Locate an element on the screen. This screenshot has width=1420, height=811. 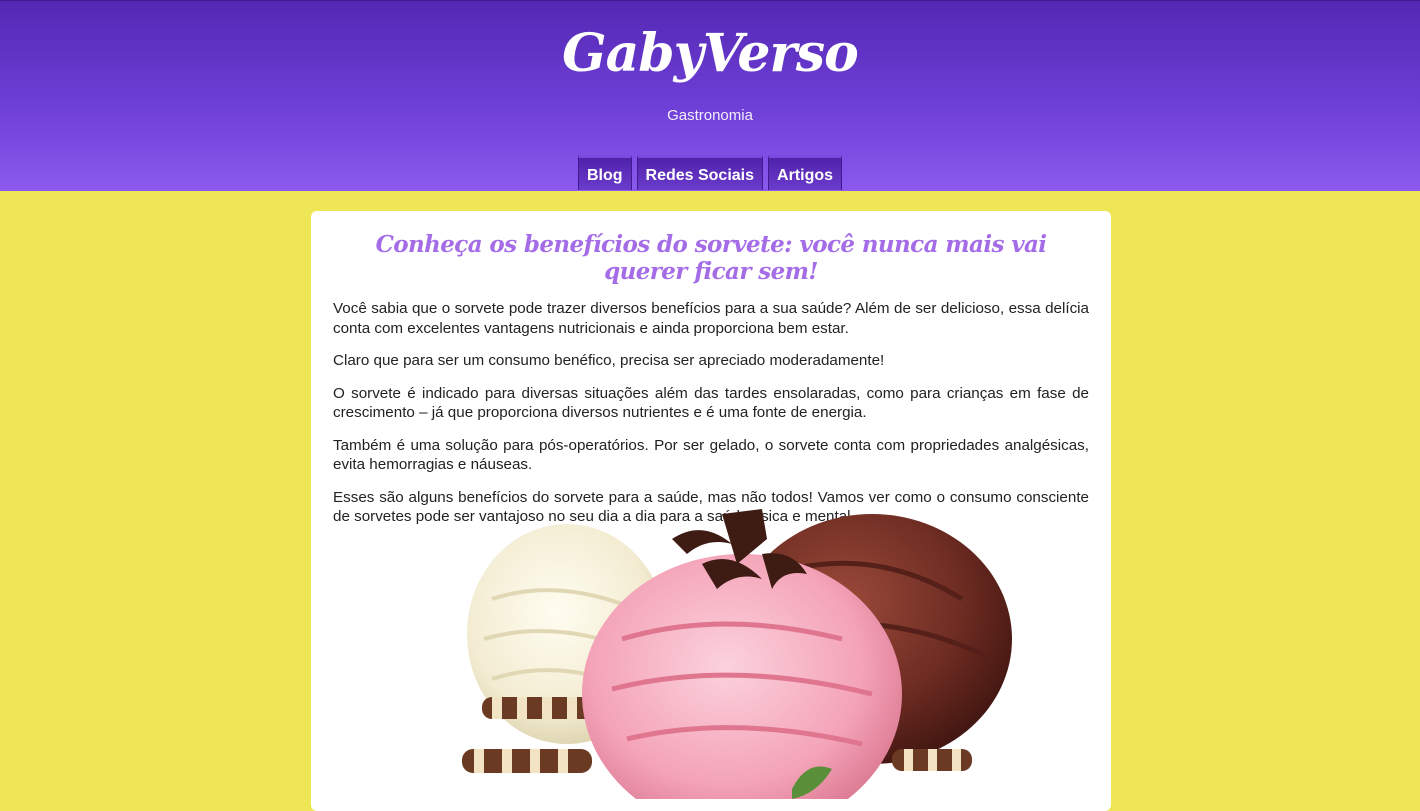
nav-item-blog: Blog is located at coordinates (604, 172).